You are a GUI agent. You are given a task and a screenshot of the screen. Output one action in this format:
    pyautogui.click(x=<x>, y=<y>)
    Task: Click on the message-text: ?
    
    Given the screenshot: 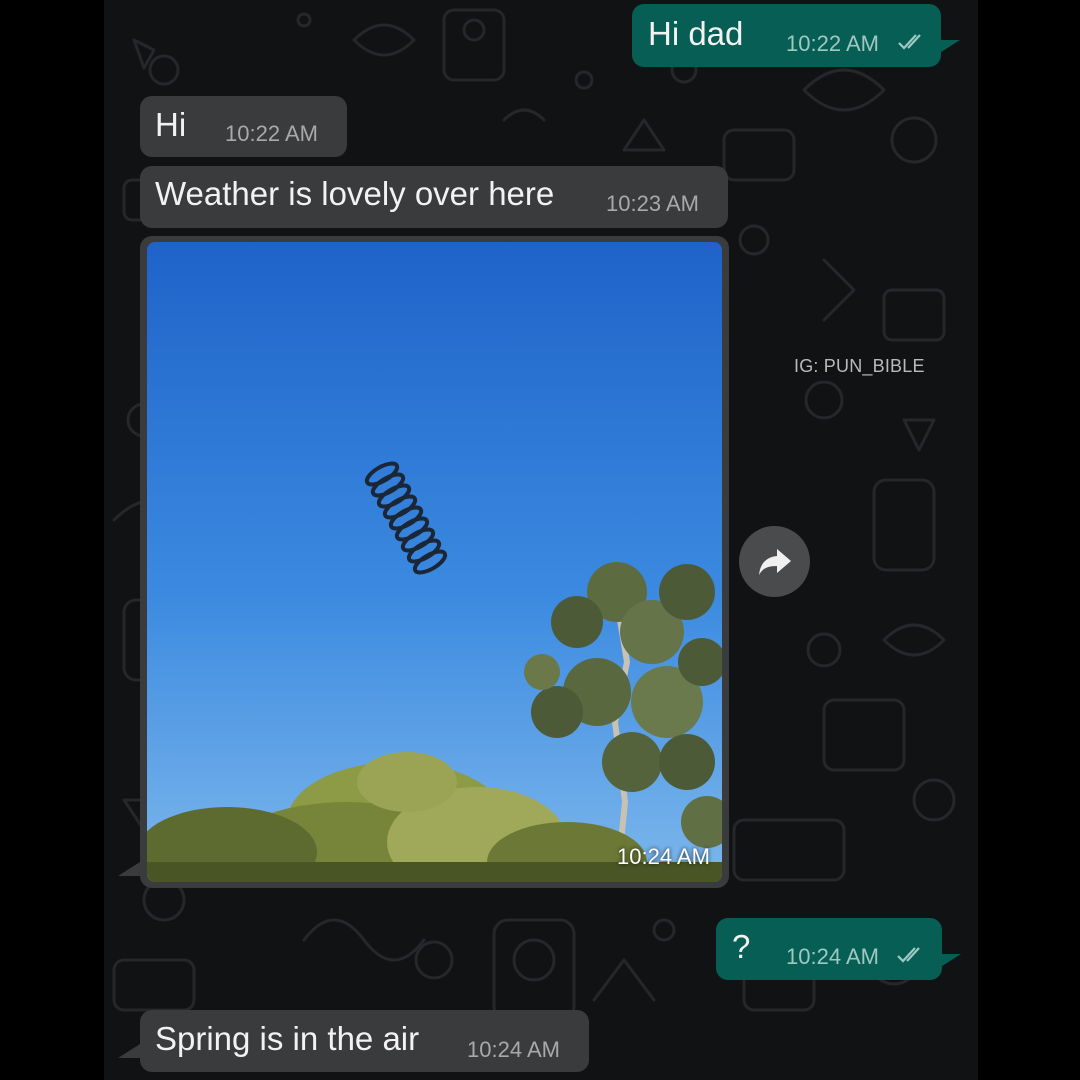 What is the action you would take?
    pyautogui.click(x=741, y=946)
    